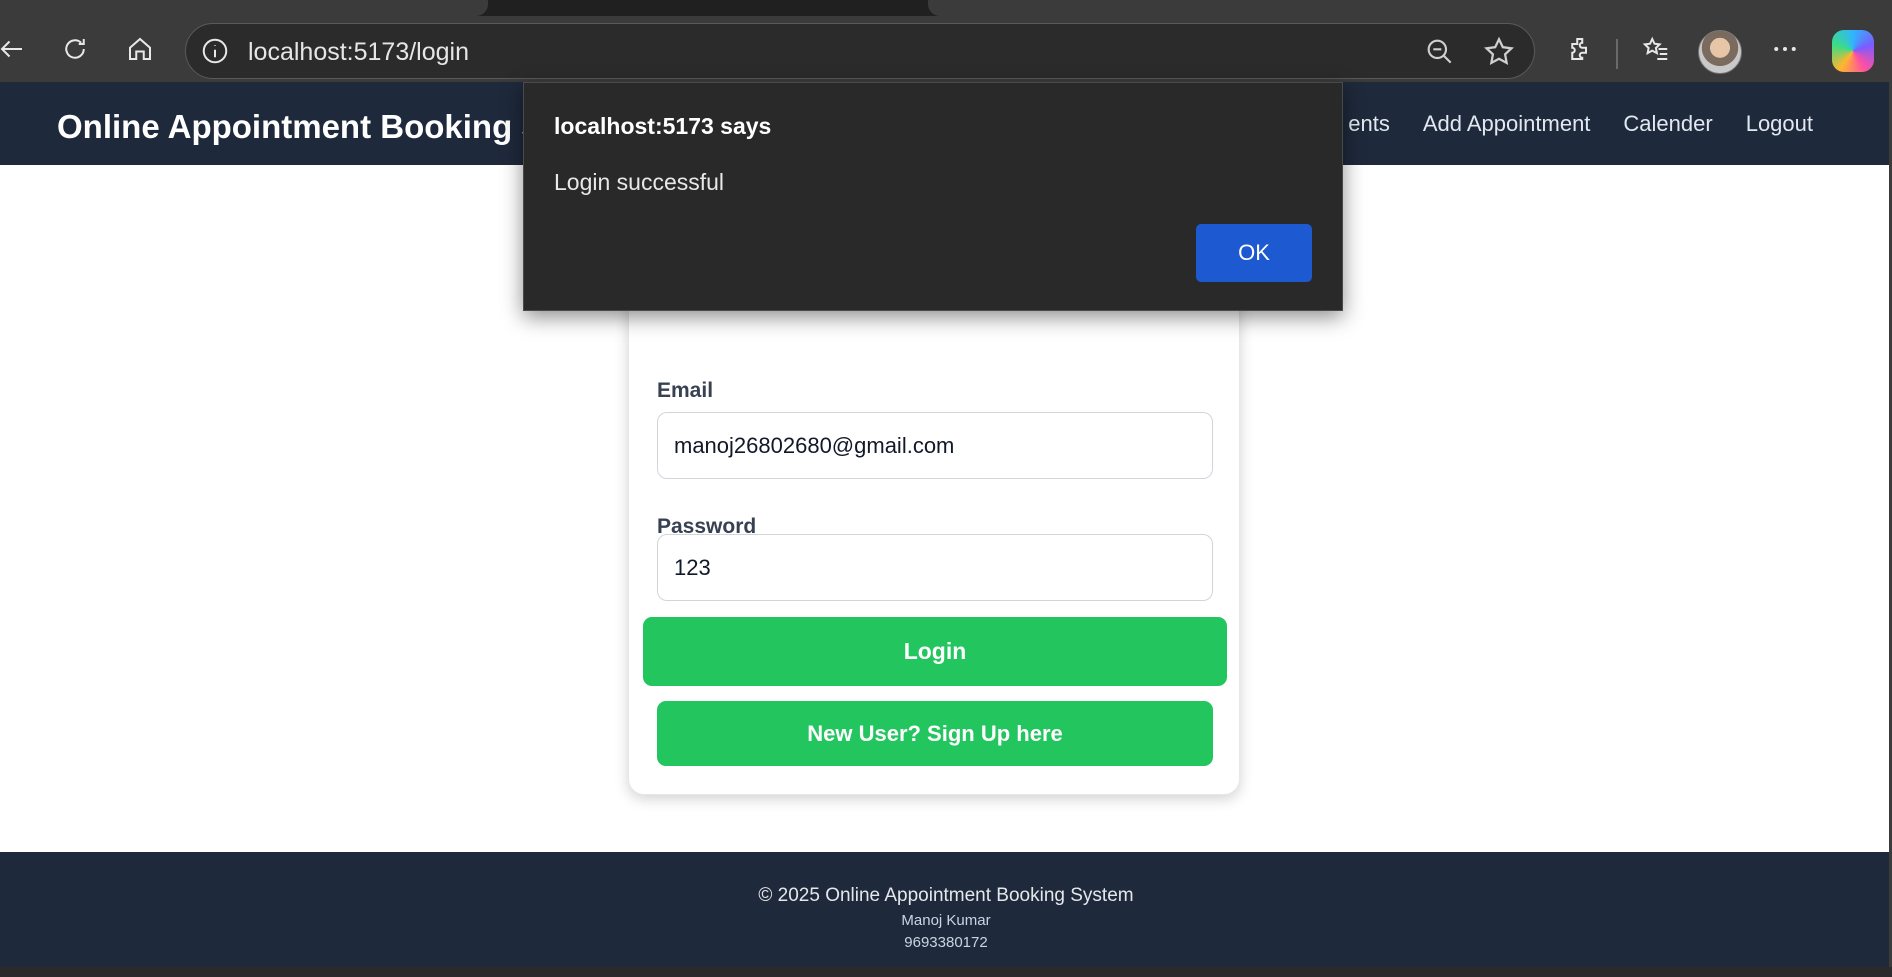  What do you see at coordinates (1617, 54) in the screenshot?
I see `toolbar-divider` at bounding box center [1617, 54].